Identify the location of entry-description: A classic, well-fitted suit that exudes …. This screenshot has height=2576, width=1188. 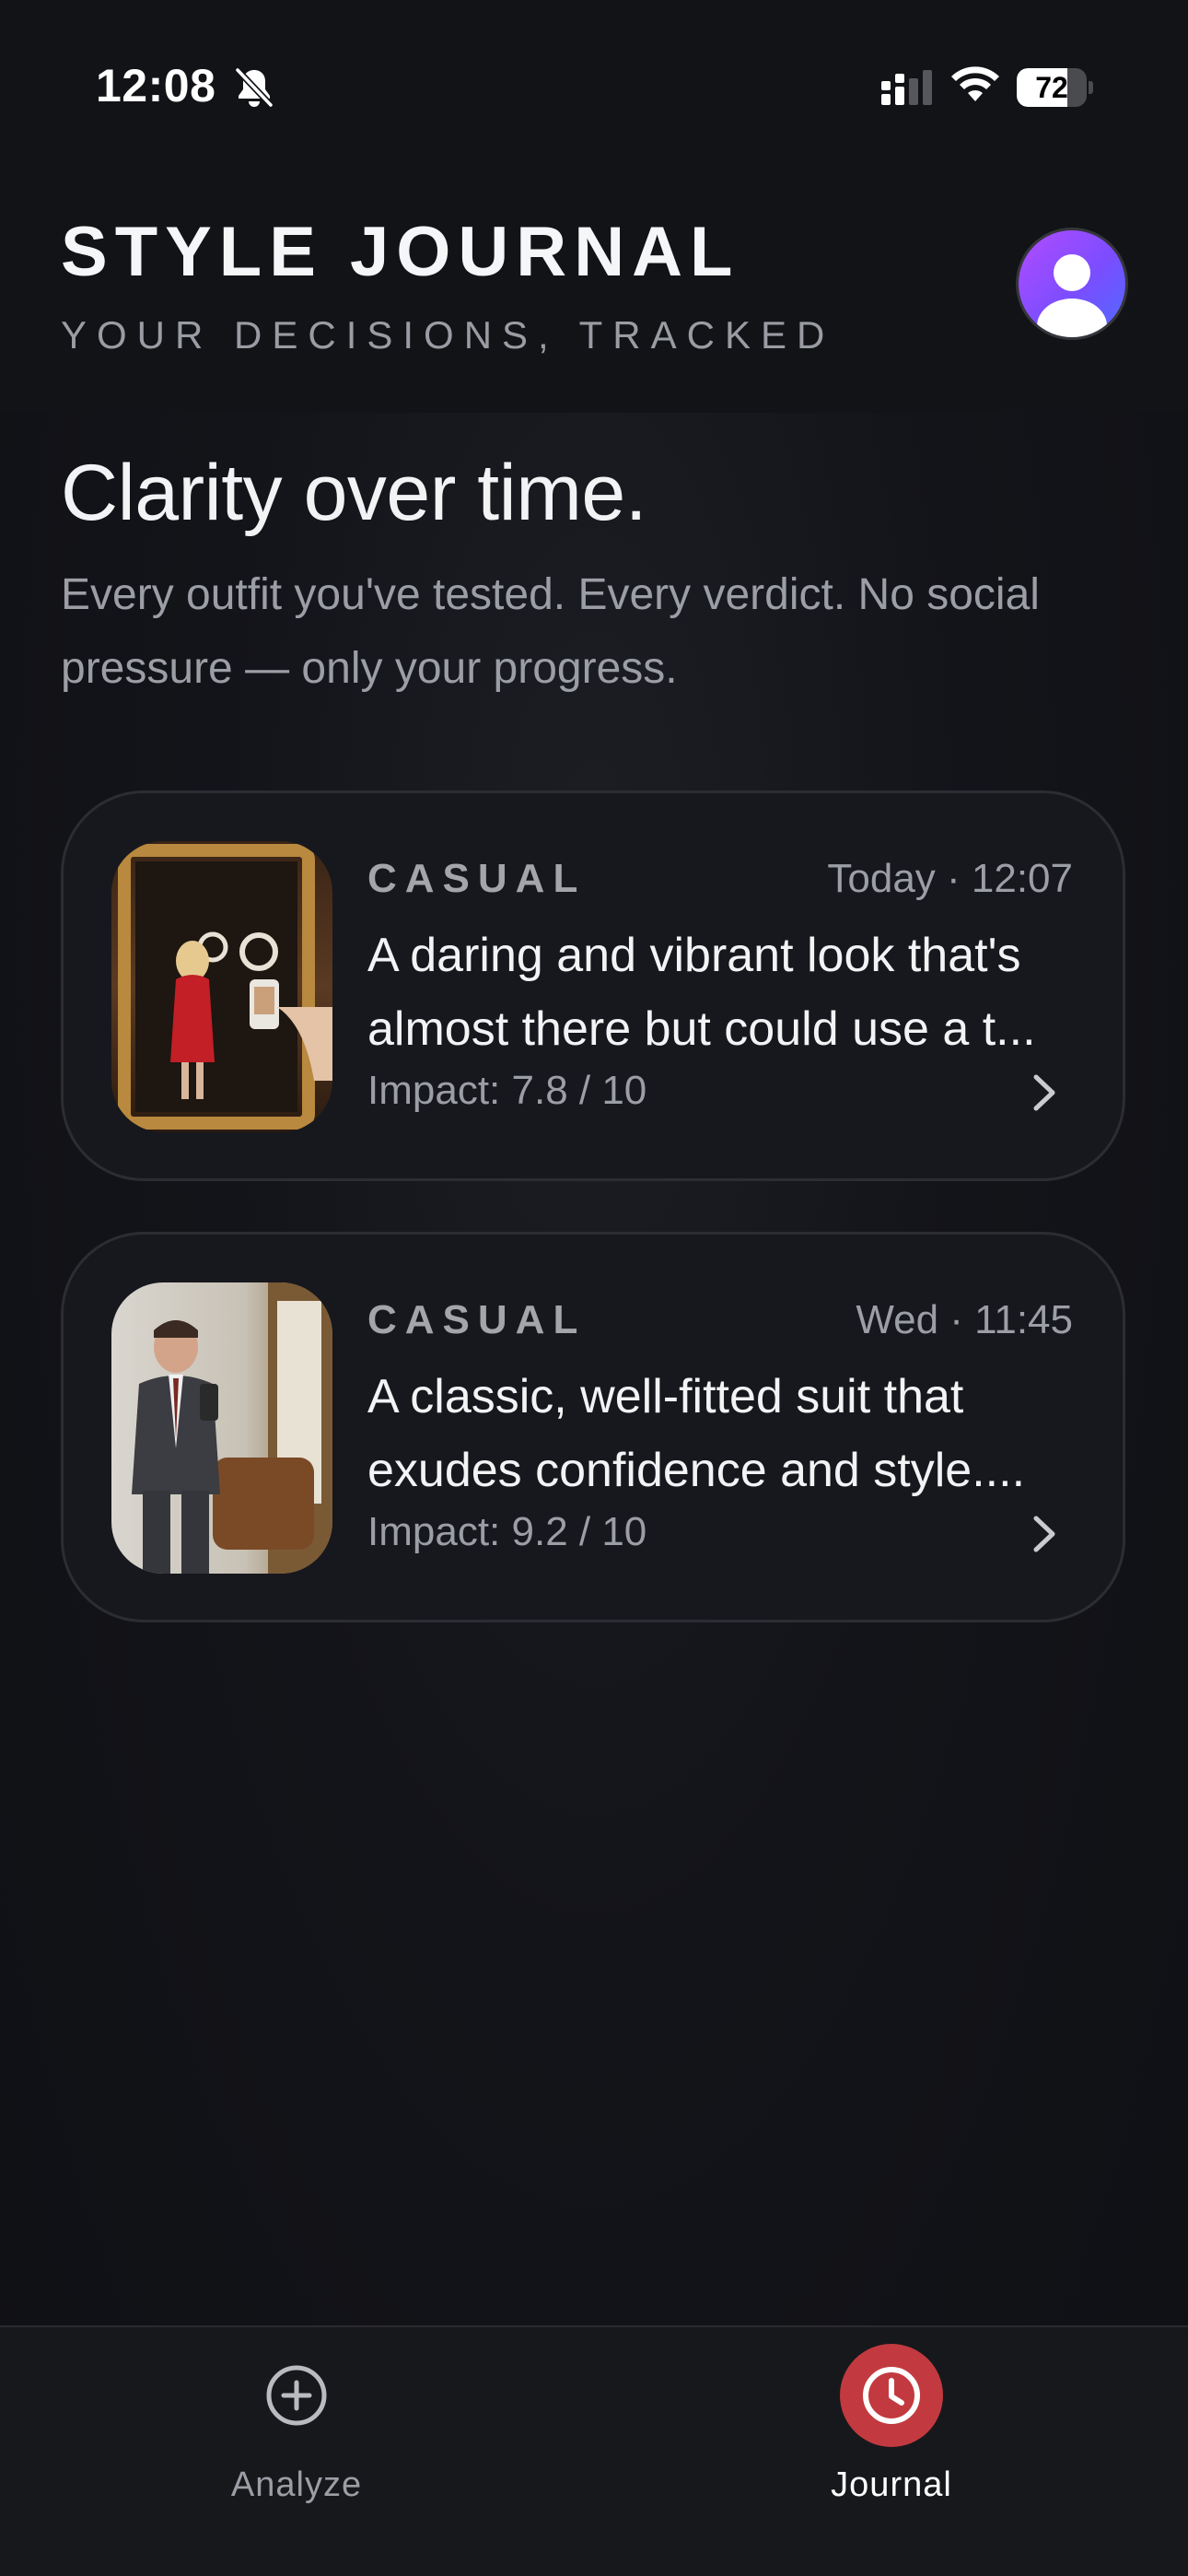
(726, 1433).